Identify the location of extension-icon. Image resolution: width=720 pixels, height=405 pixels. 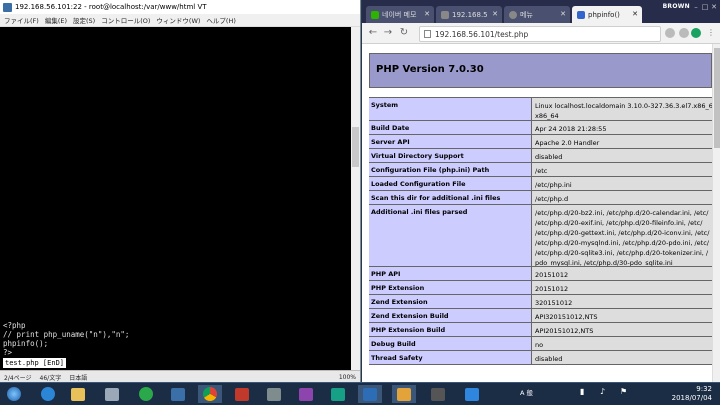
(696, 33).